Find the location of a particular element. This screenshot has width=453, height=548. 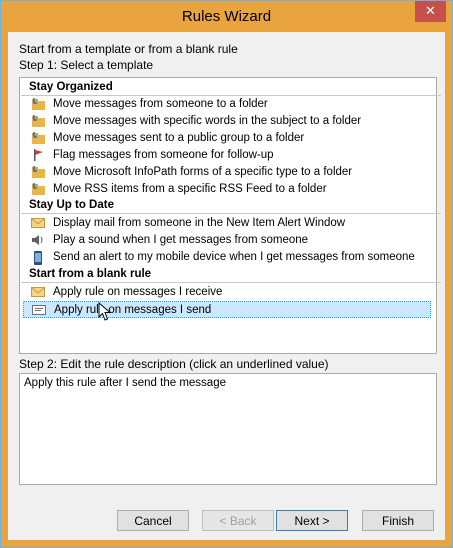

template-flag-followup: Flag messages from someone for follow-up is located at coordinates (227, 155).